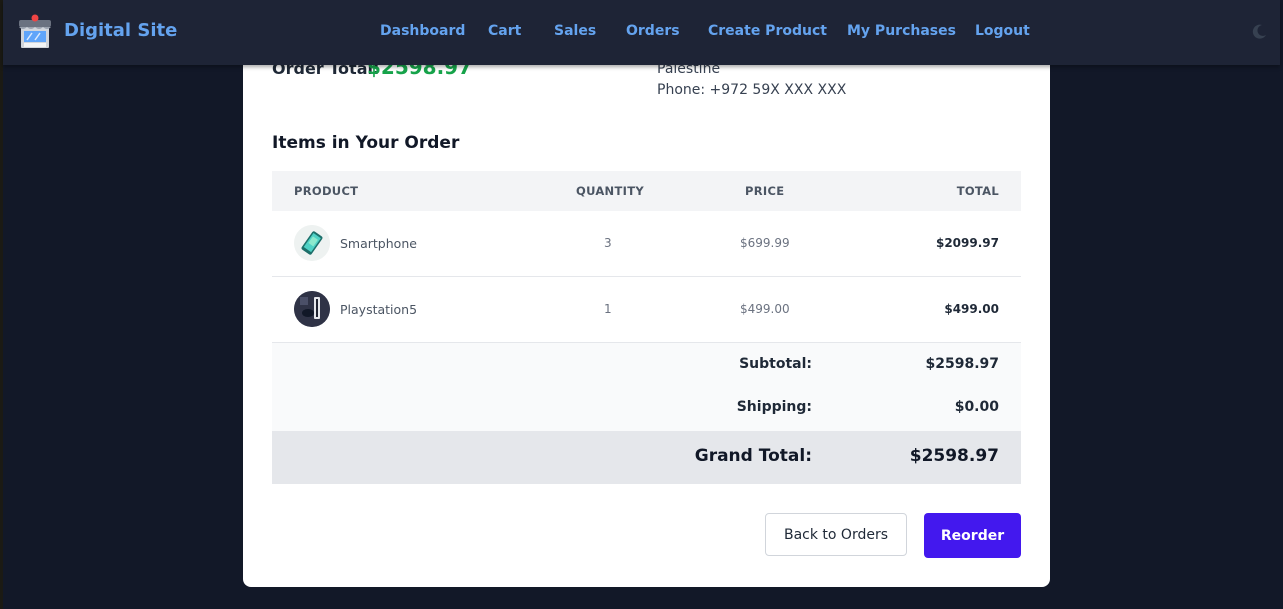  What do you see at coordinates (752, 90) in the screenshot?
I see `shipping-address-phone: Phone: +972 59X XXX XXX` at bounding box center [752, 90].